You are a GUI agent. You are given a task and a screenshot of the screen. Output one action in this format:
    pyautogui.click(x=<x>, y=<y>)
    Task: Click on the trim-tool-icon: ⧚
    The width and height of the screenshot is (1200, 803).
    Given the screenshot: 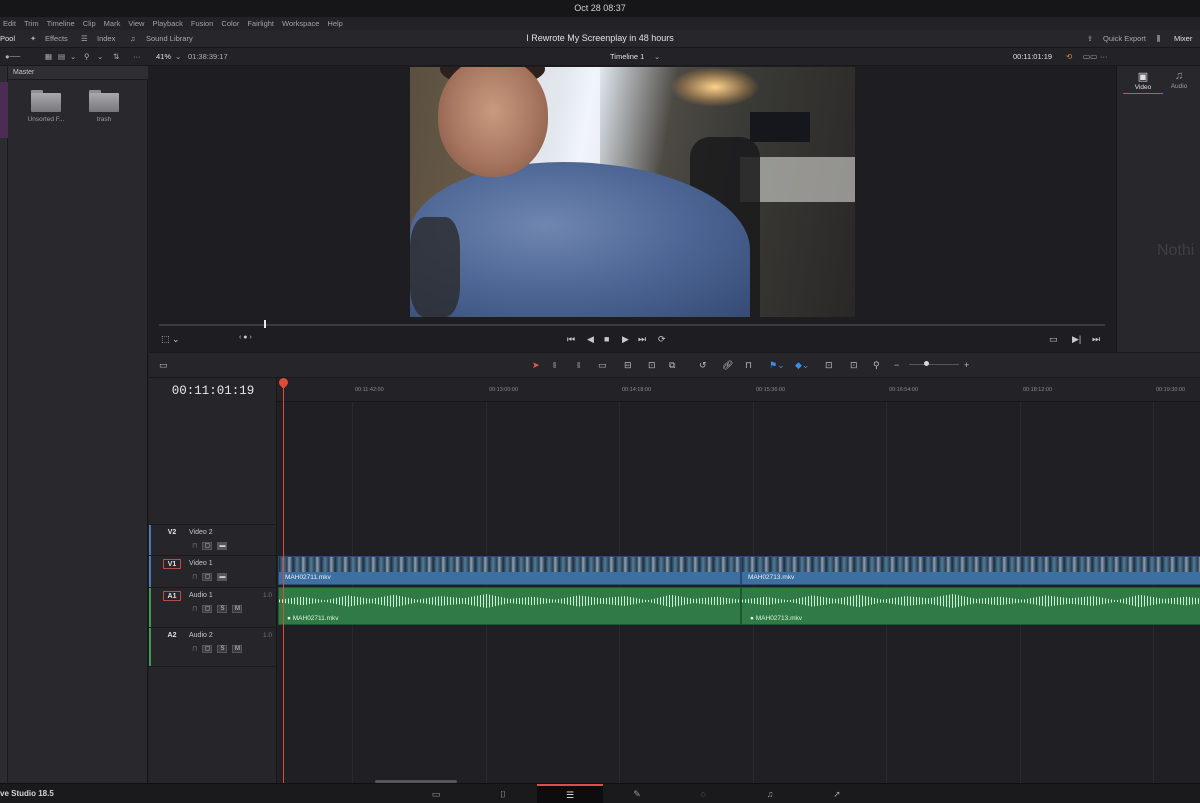 What is the action you would take?
    pyautogui.click(x=554, y=365)
    